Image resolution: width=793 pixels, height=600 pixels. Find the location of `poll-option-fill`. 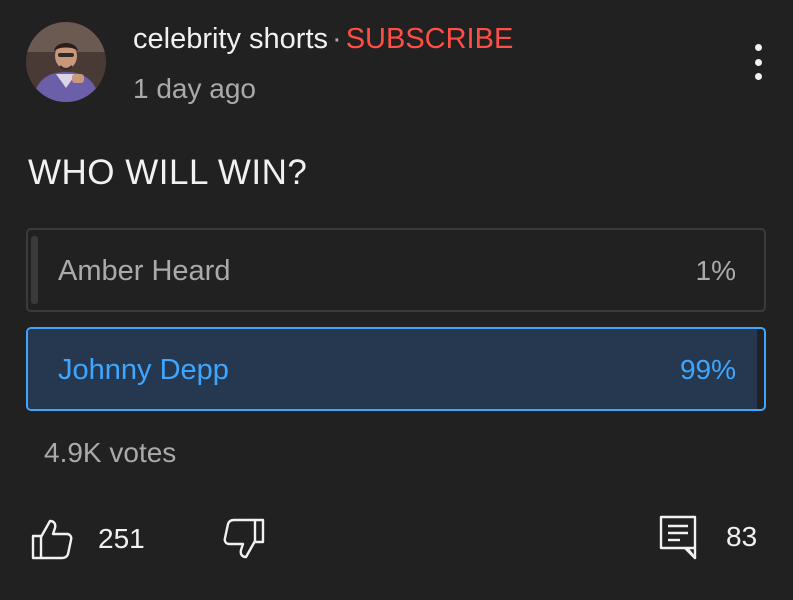

poll-option-fill is located at coordinates (35, 270).